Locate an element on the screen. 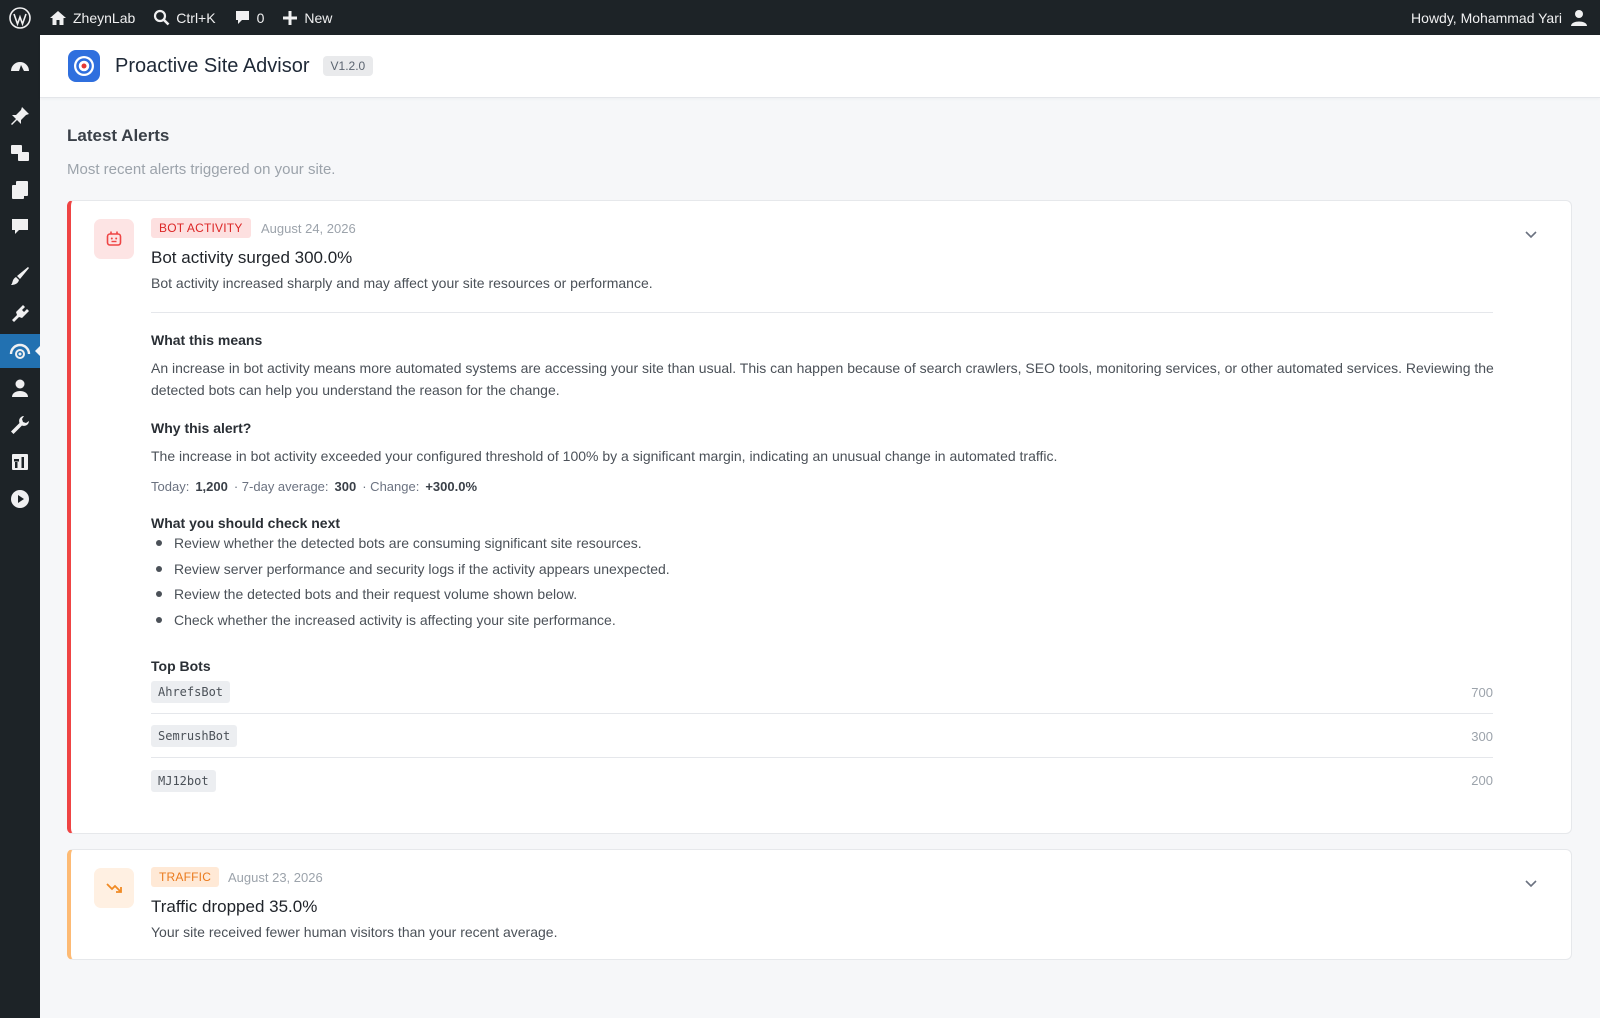 The height and width of the screenshot is (1018, 1600). search-shortcut-label: Ctrl+K is located at coordinates (196, 17).